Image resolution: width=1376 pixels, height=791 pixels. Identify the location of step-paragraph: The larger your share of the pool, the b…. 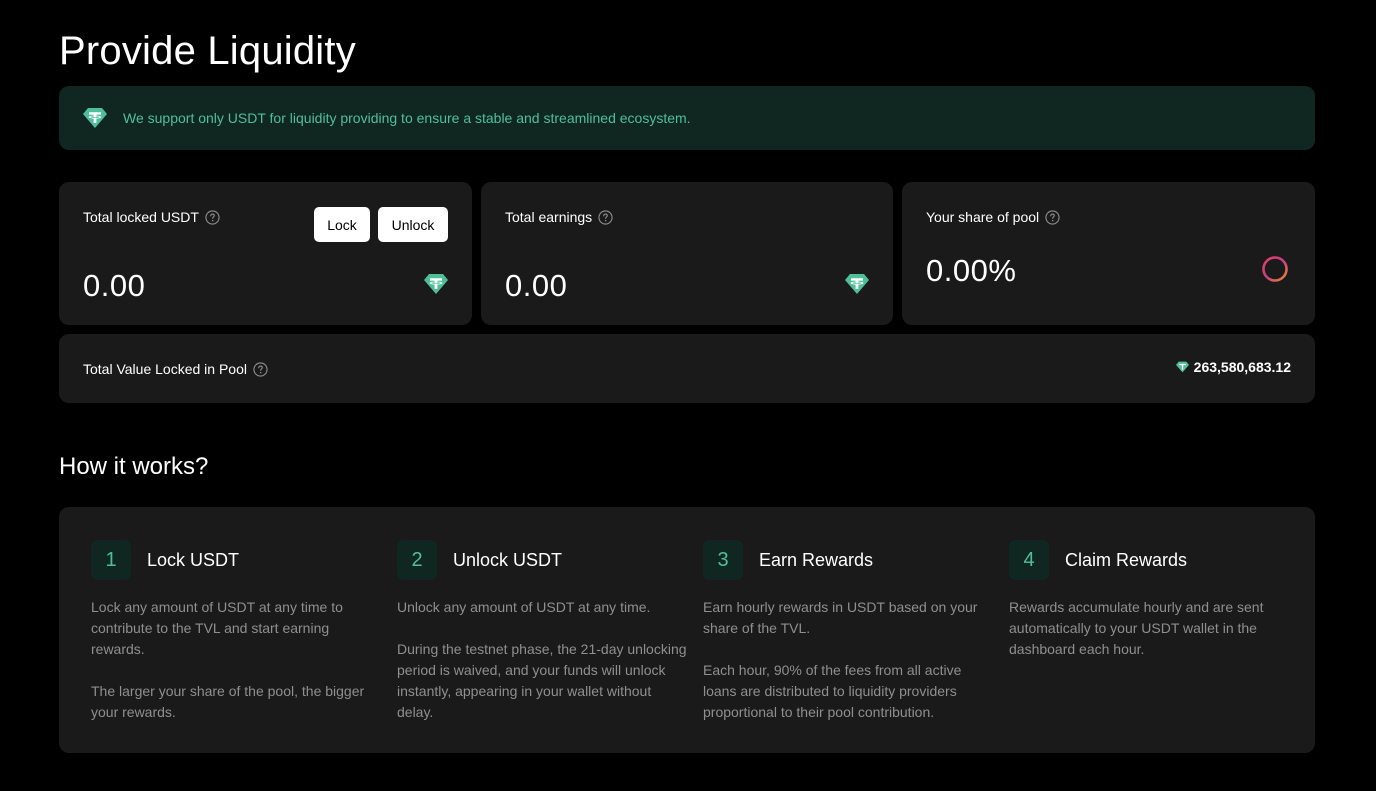
(228, 701).